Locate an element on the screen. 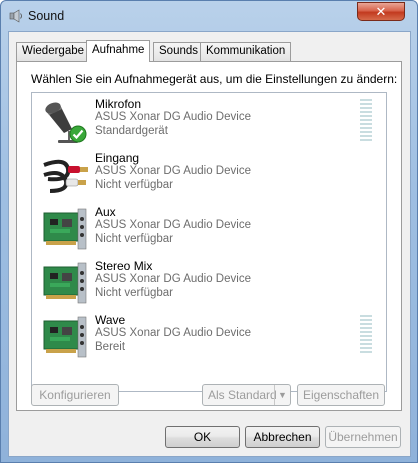 The width and height of the screenshot is (418, 463). set-default-button: Als Standard ▼ is located at coordinates (246, 395).